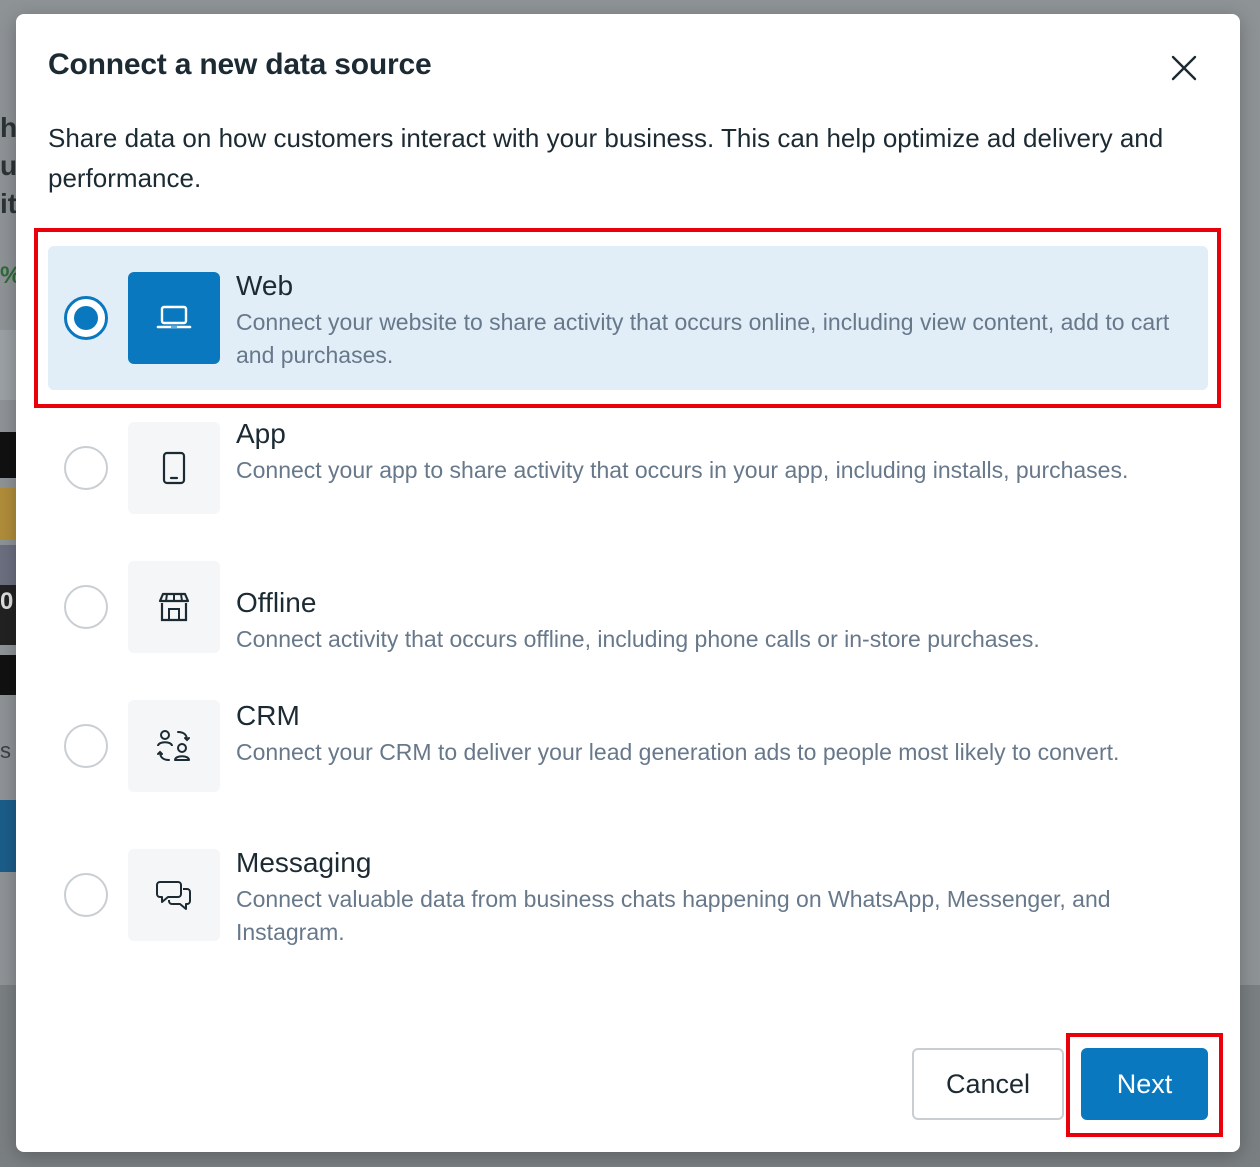 This screenshot has height=1167, width=1260. What do you see at coordinates (276, 602) in the screenshot?
I see `option-offline-title: Offline` at bounding box center [276, 602].